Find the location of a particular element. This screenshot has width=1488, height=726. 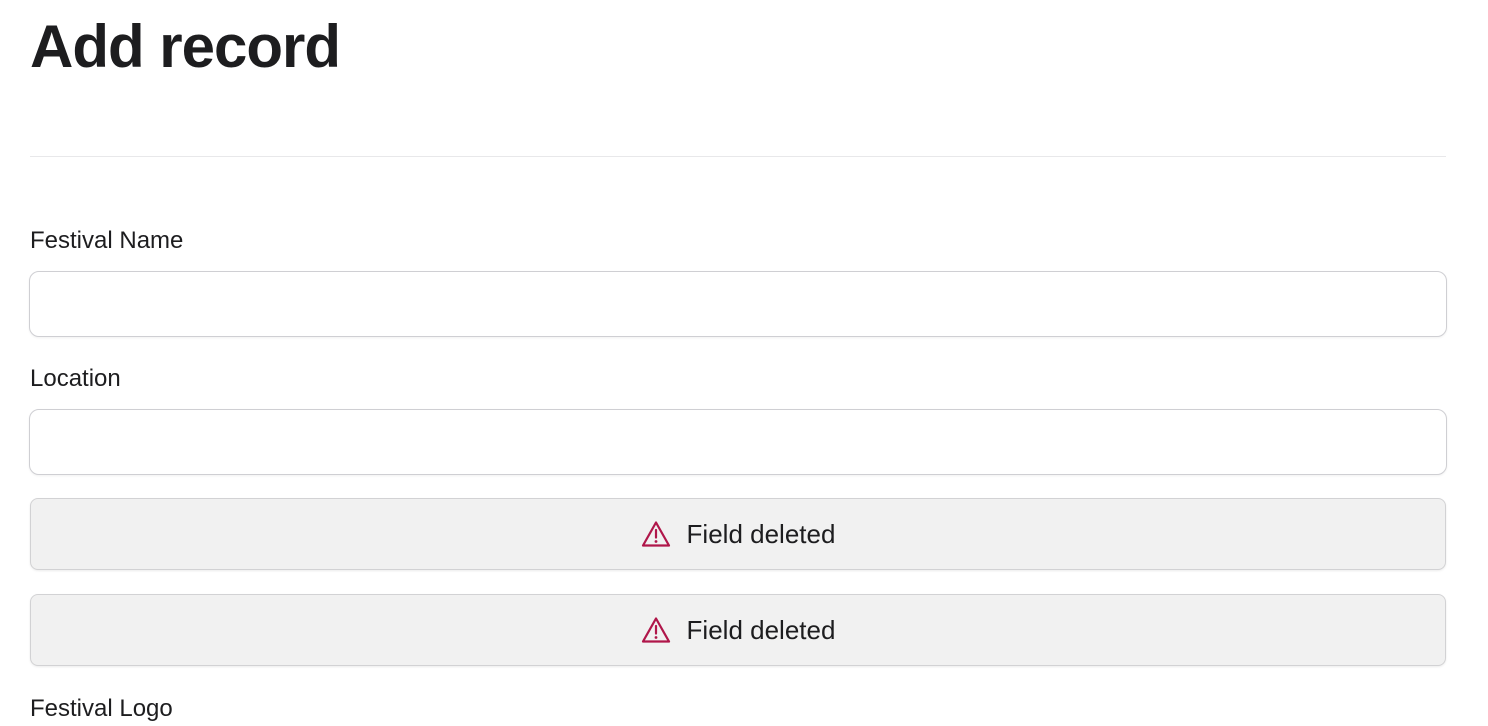

festival-logo-label: Festival Logo is located at coordinates (101, 708).